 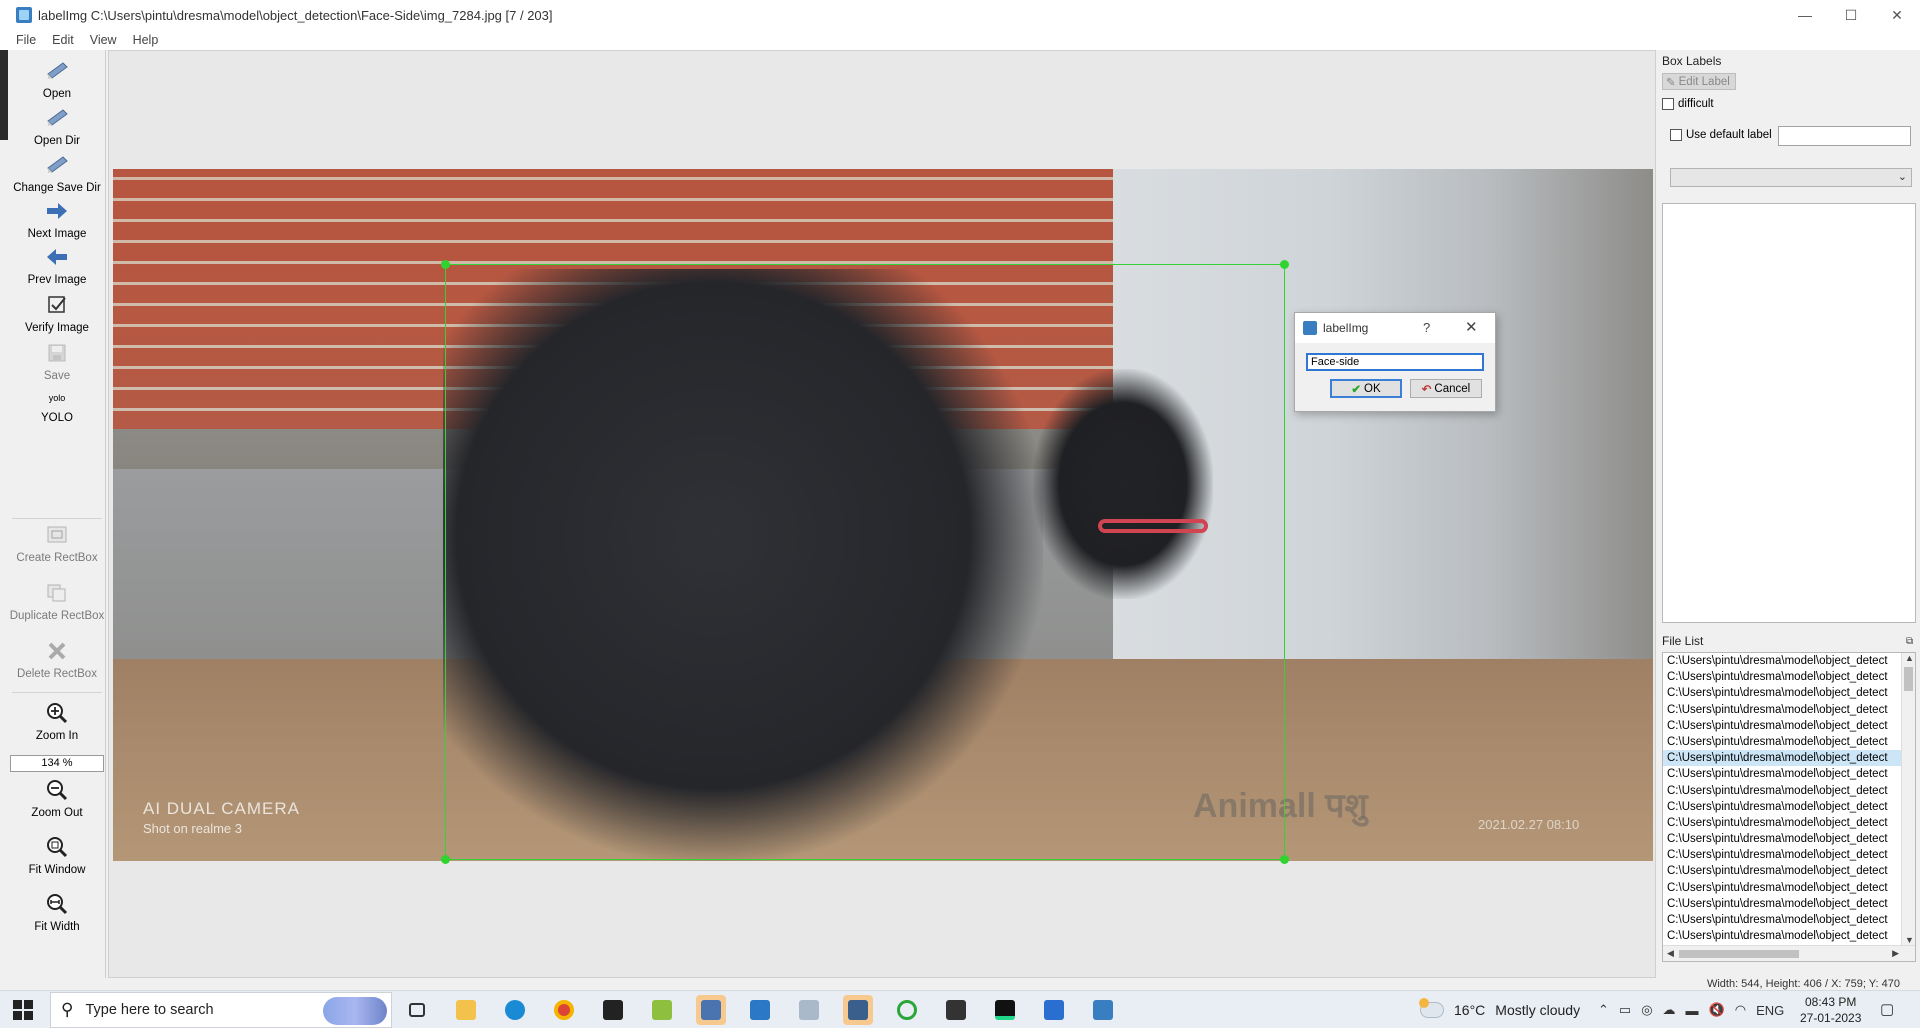 I want to click on menu-file: File, so click(x=26, y=40).